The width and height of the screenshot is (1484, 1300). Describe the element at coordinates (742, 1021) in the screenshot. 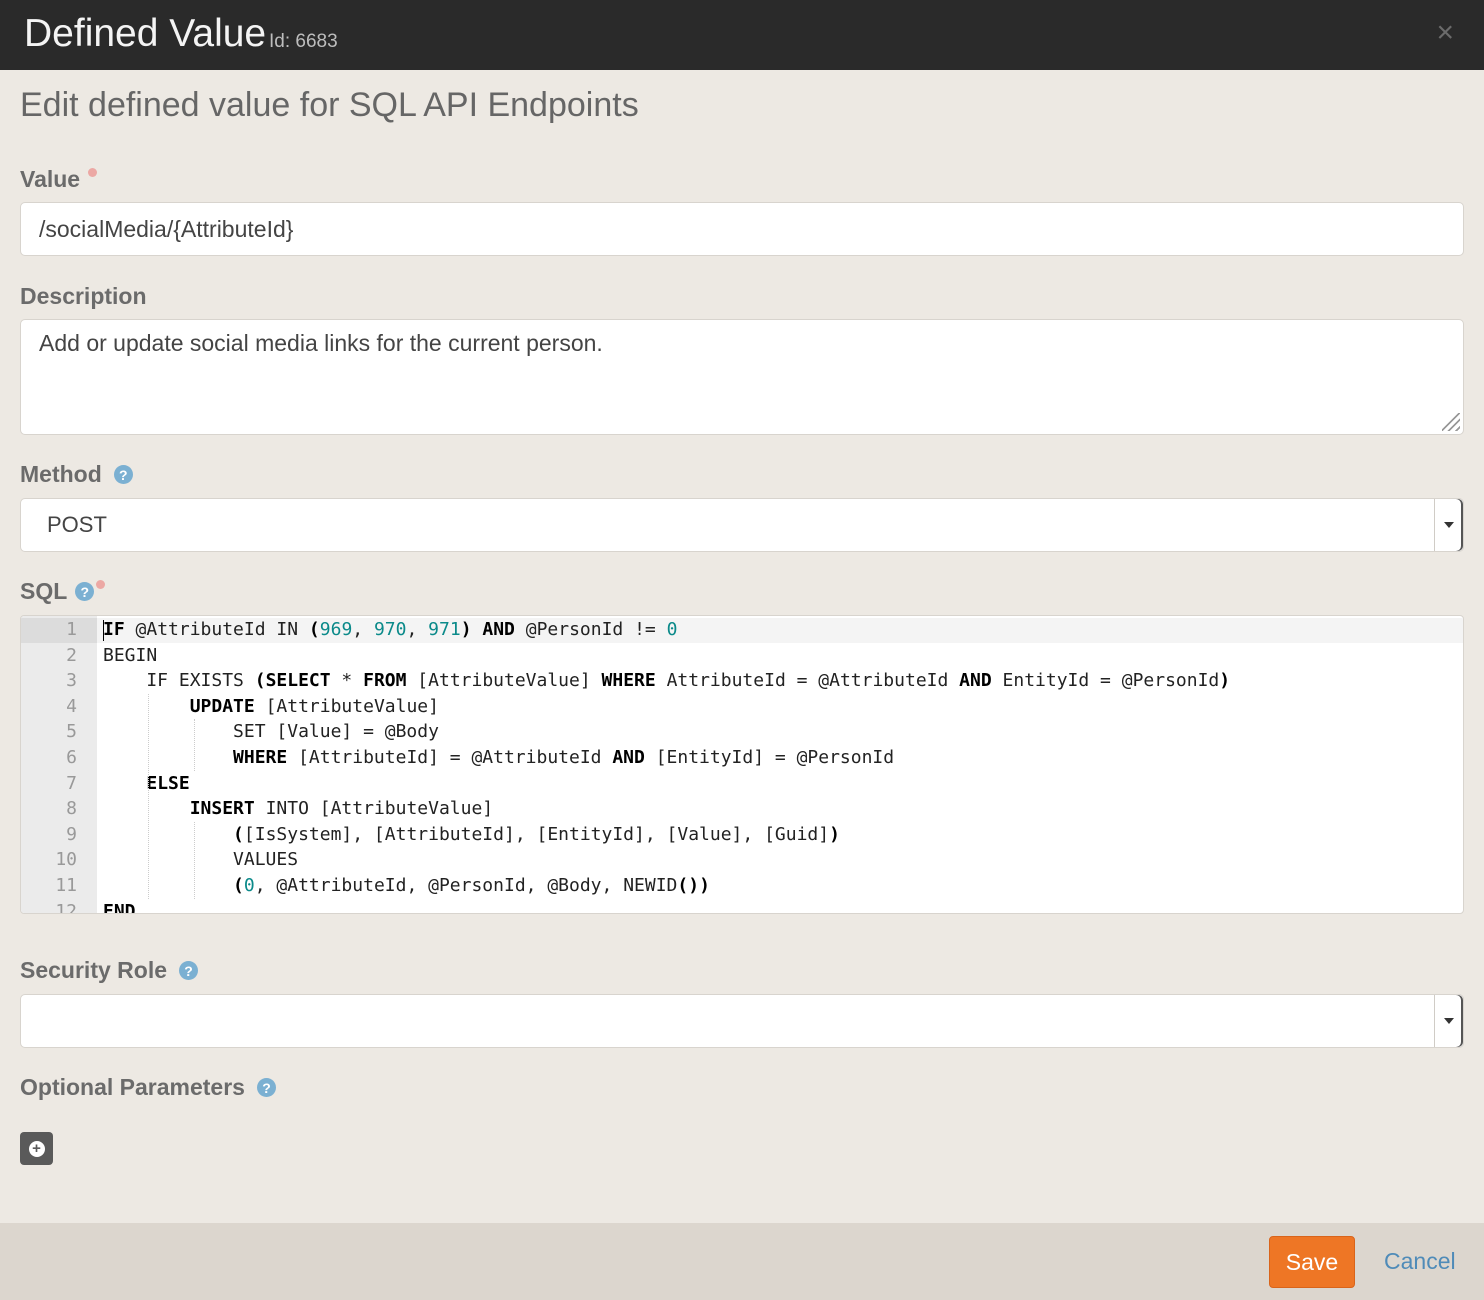

I see `security-role-select` at that location.